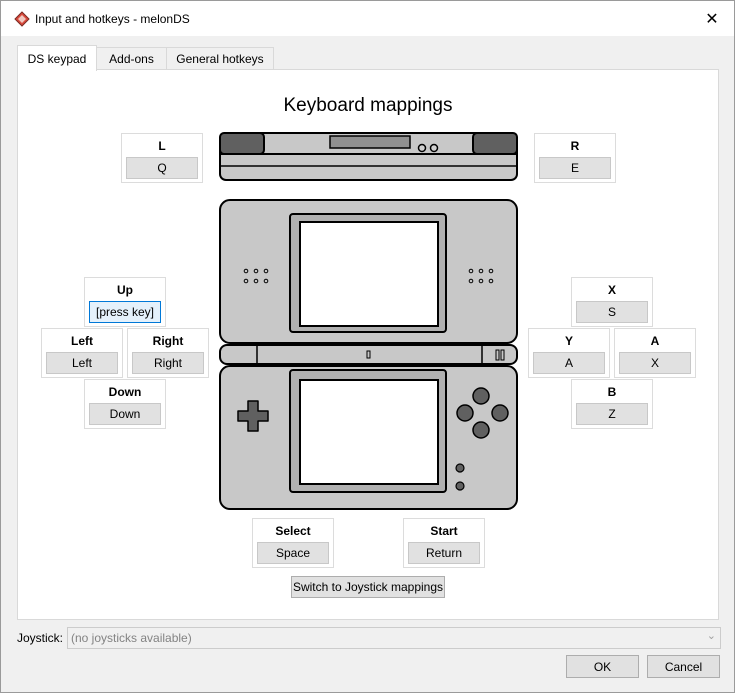 This screenshot has height=693, width=735. Describe the element at coordinates (612, 392) in the screenshot. I see `mapping-label-b: B` at that location.